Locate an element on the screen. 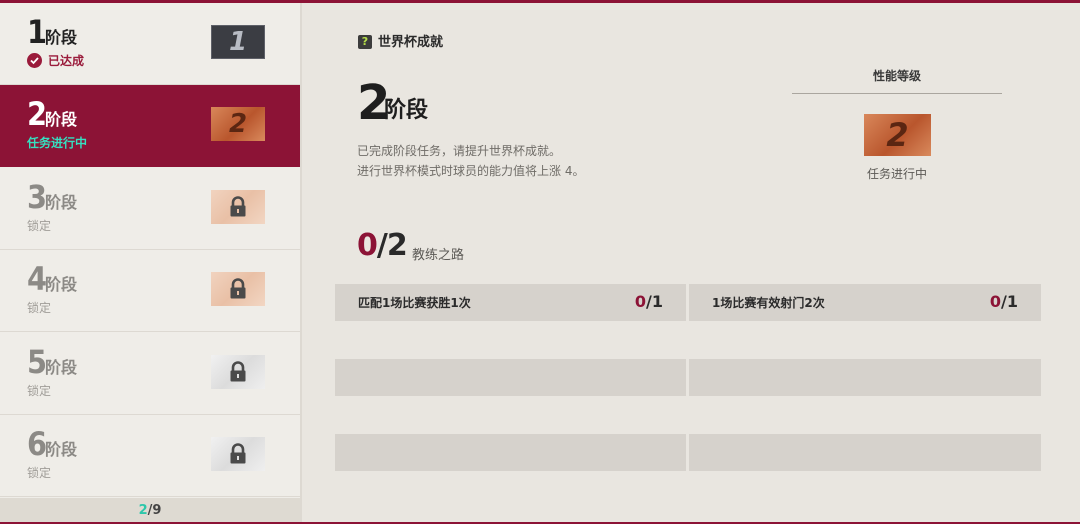 The image size is (1080, 524). progress-current: 0 is located at coordinates (367, 245).